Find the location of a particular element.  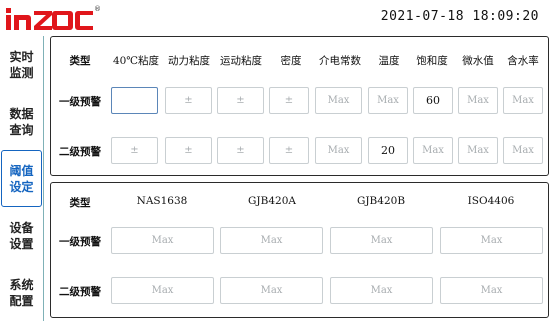

col-header-micro-water: 微水值 is located at coordinates (478, 61).